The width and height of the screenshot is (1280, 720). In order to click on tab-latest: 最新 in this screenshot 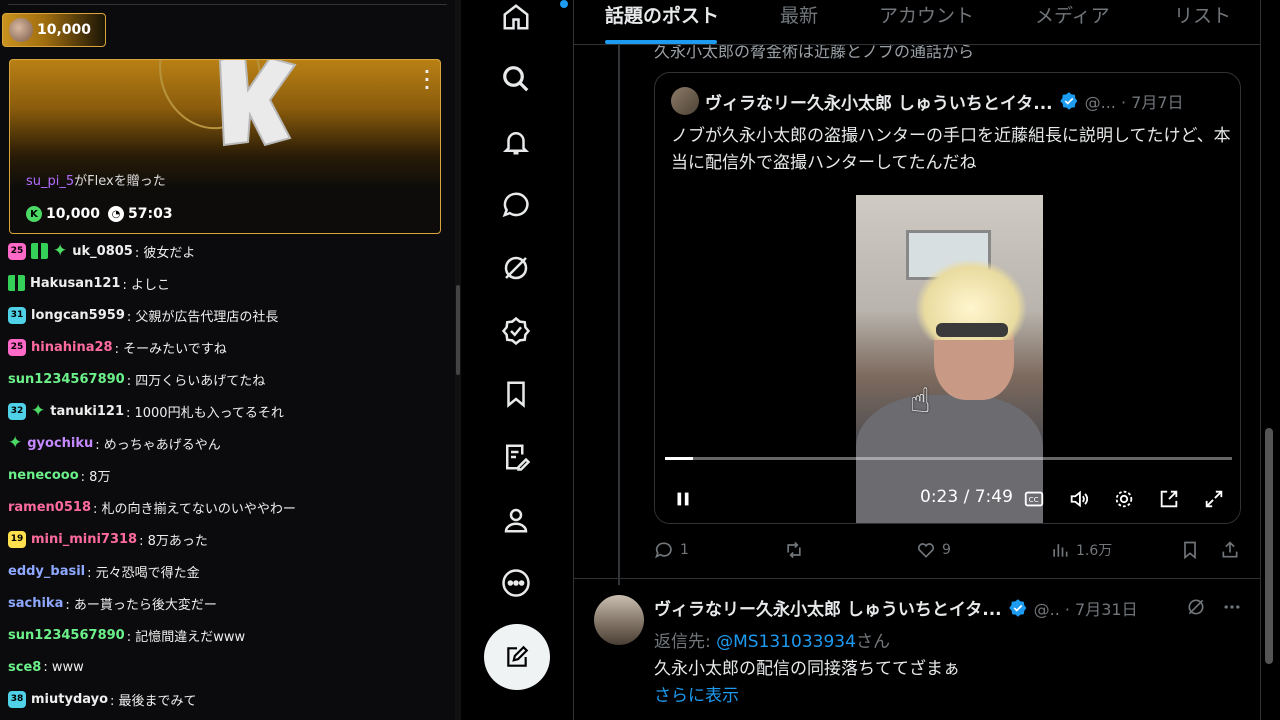, I will do `click(799, 14)`.